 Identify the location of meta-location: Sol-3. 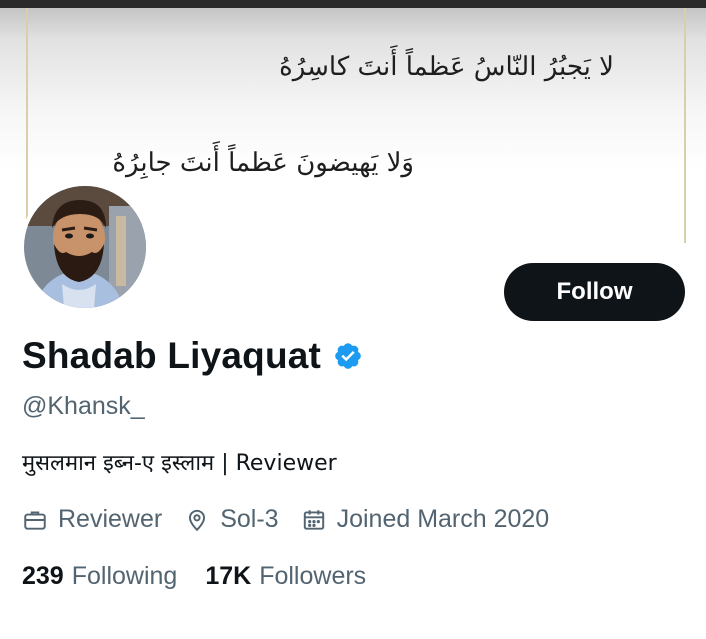
(231, 519).